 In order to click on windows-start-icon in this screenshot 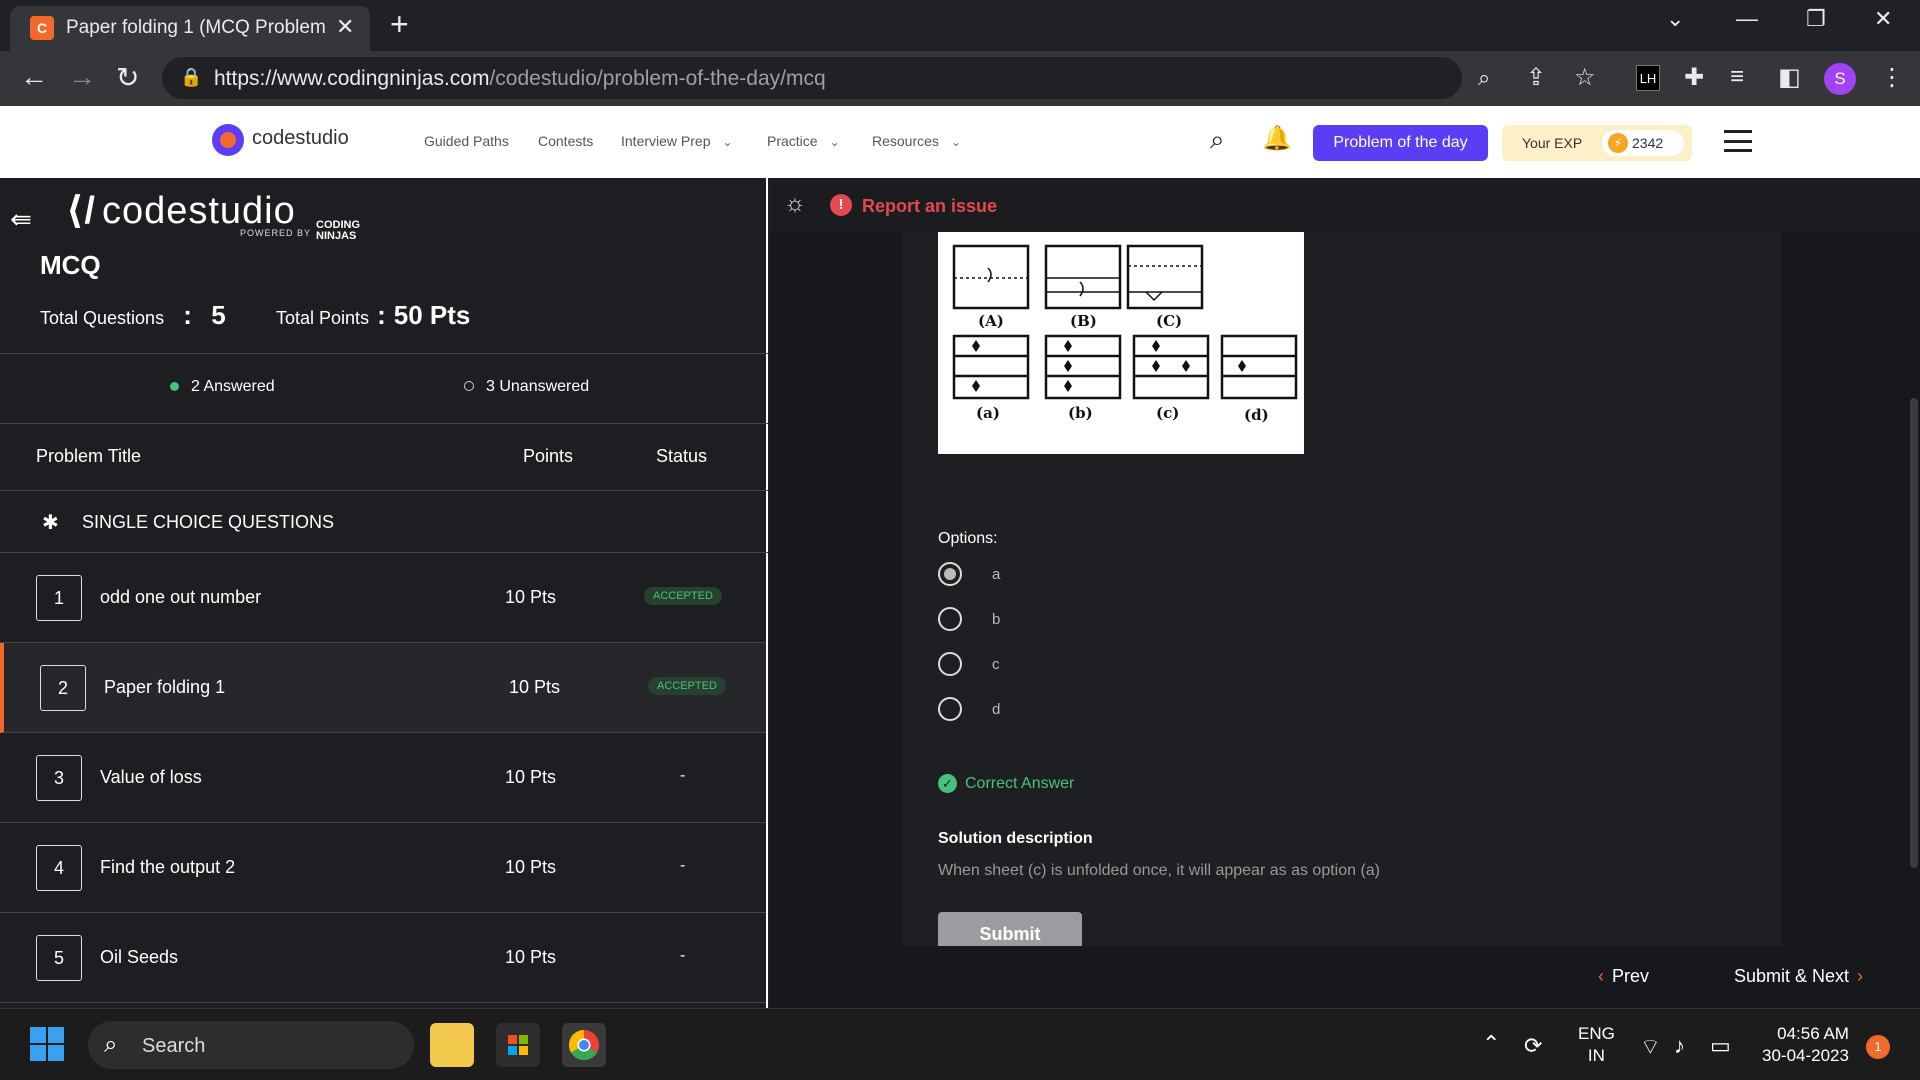, I will do `click(48, 1045)`.